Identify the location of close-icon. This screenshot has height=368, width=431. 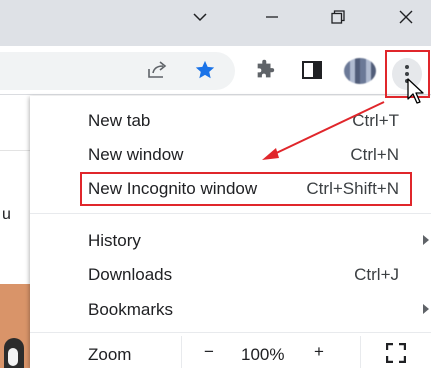
(406, 17).